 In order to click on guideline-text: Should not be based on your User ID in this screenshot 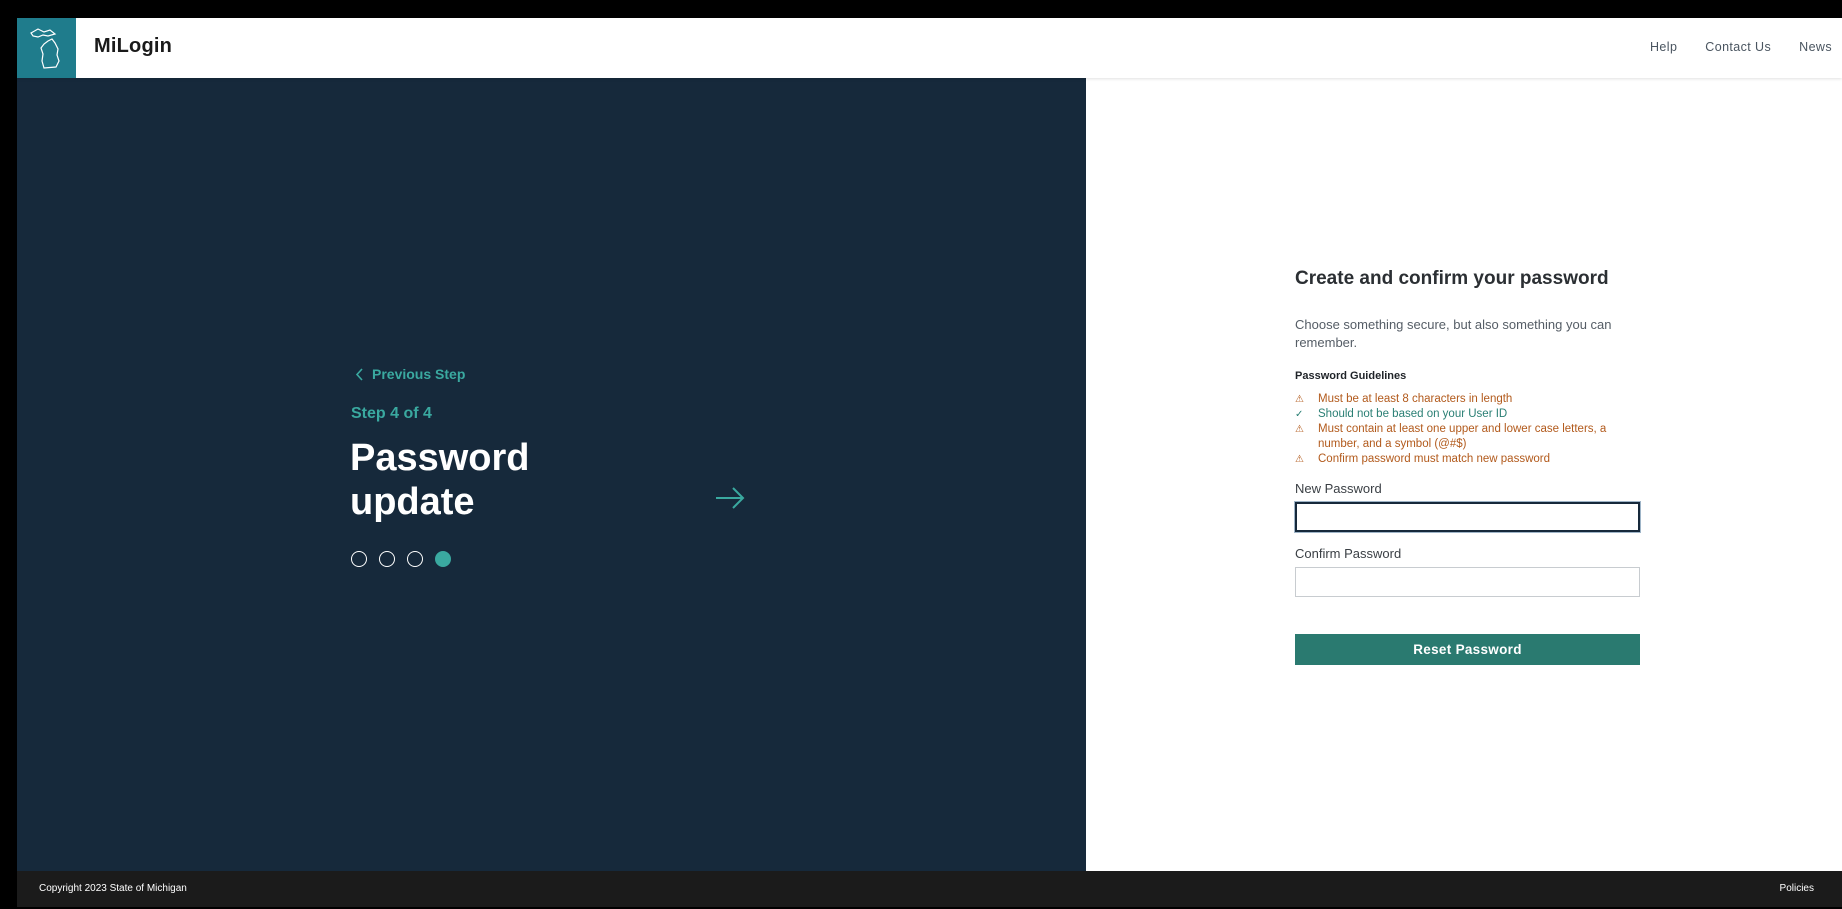, I will do `click(1413, 414)`.